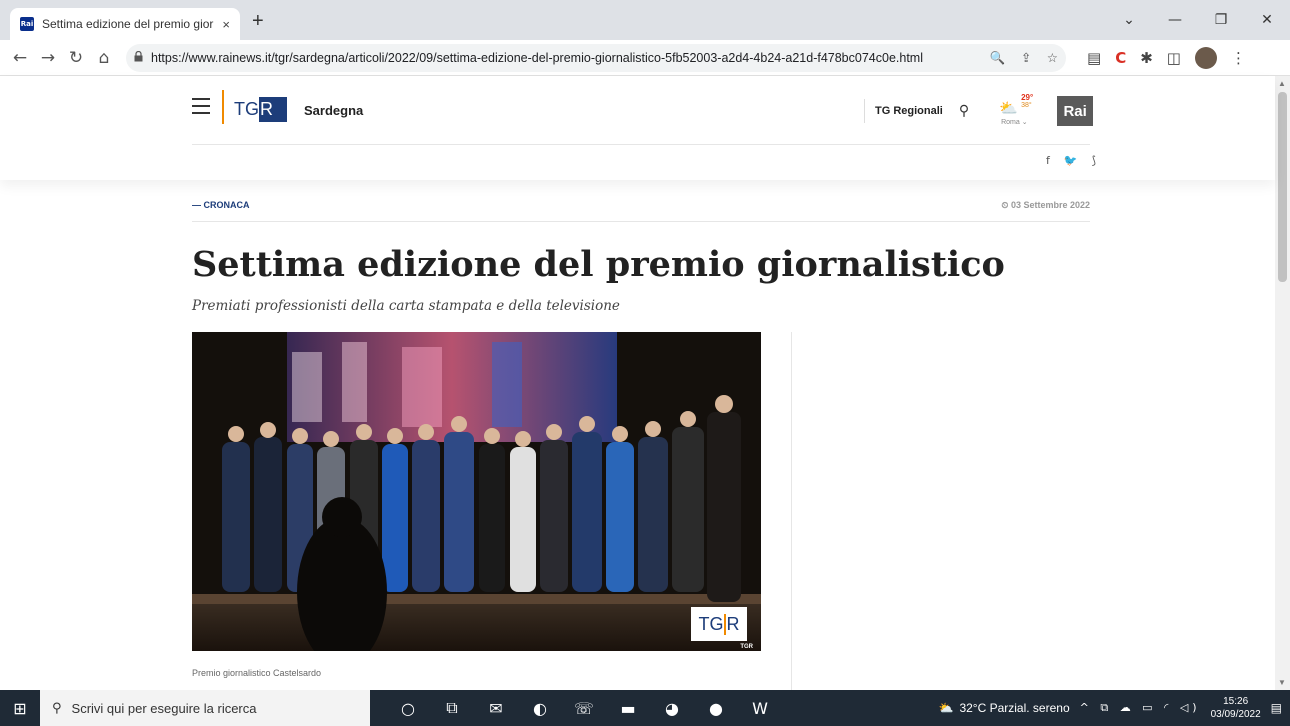 The image size is (1290, 726). What do you see at coordinates (496, 708) in the screenshot?
I see `mail-icon: ✉` at bounding box center [496, 708].